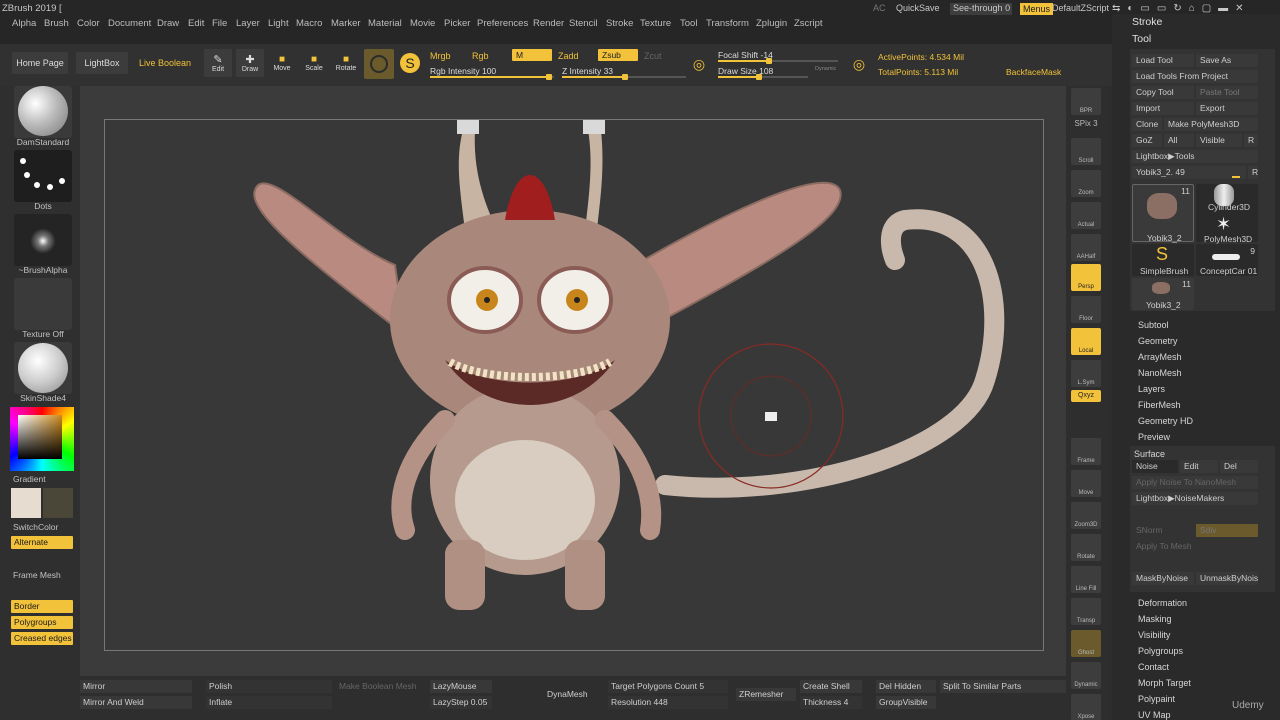  I want to click on menu-render: Render, so click(548, 23).